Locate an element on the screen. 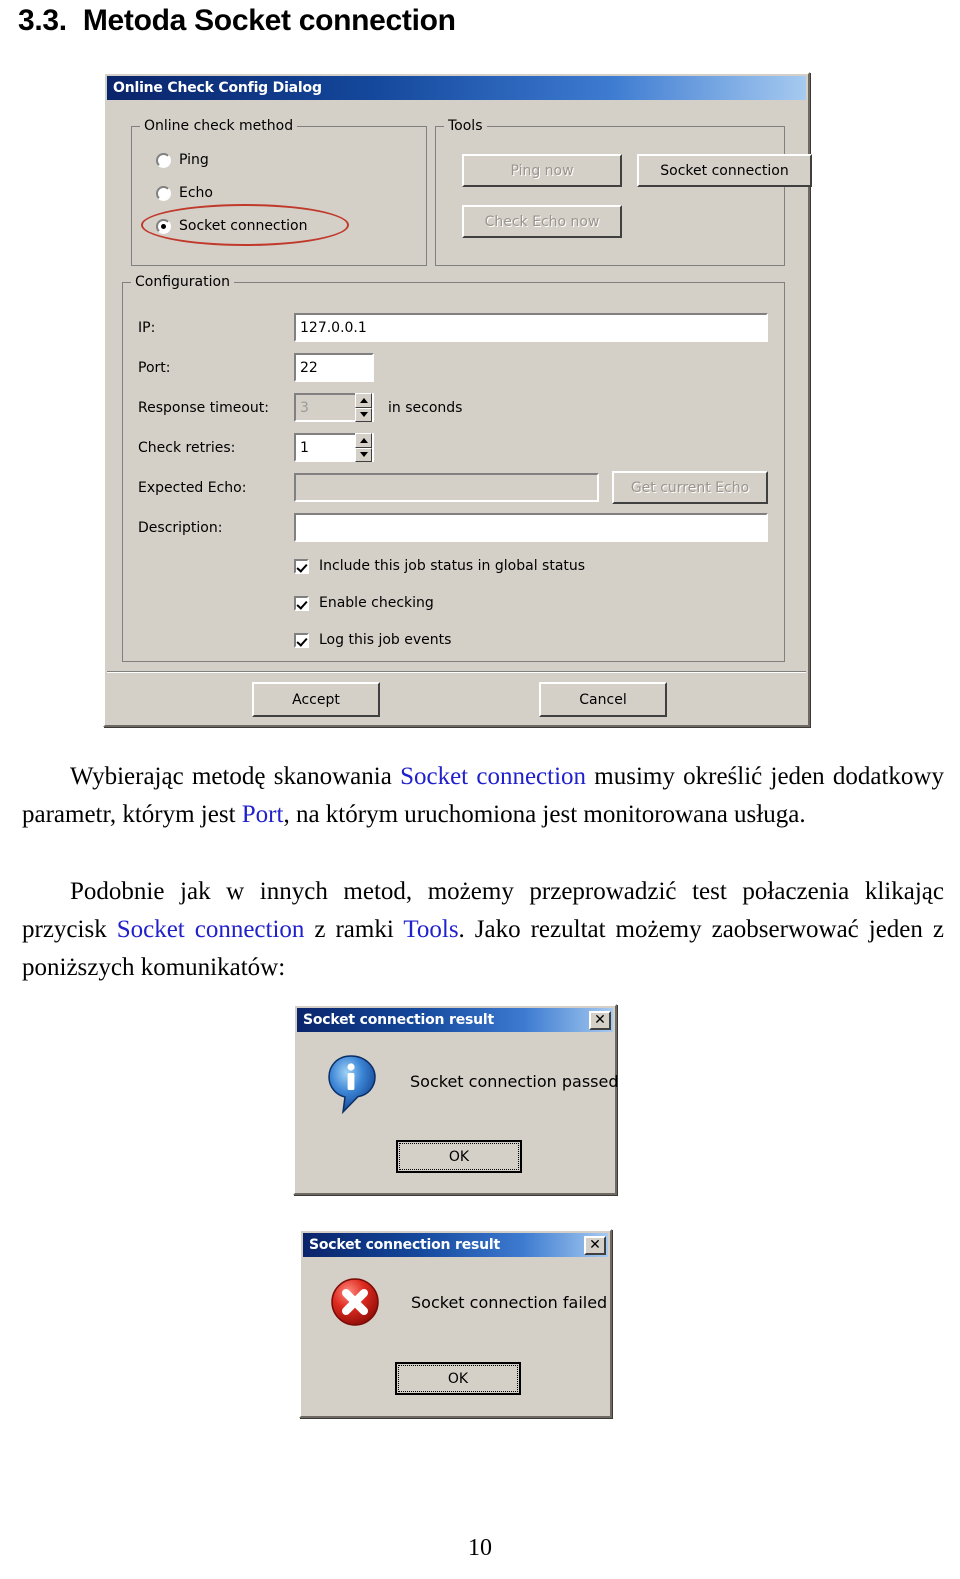  check-retries-input: 1 is located at coordinates (324, 447).